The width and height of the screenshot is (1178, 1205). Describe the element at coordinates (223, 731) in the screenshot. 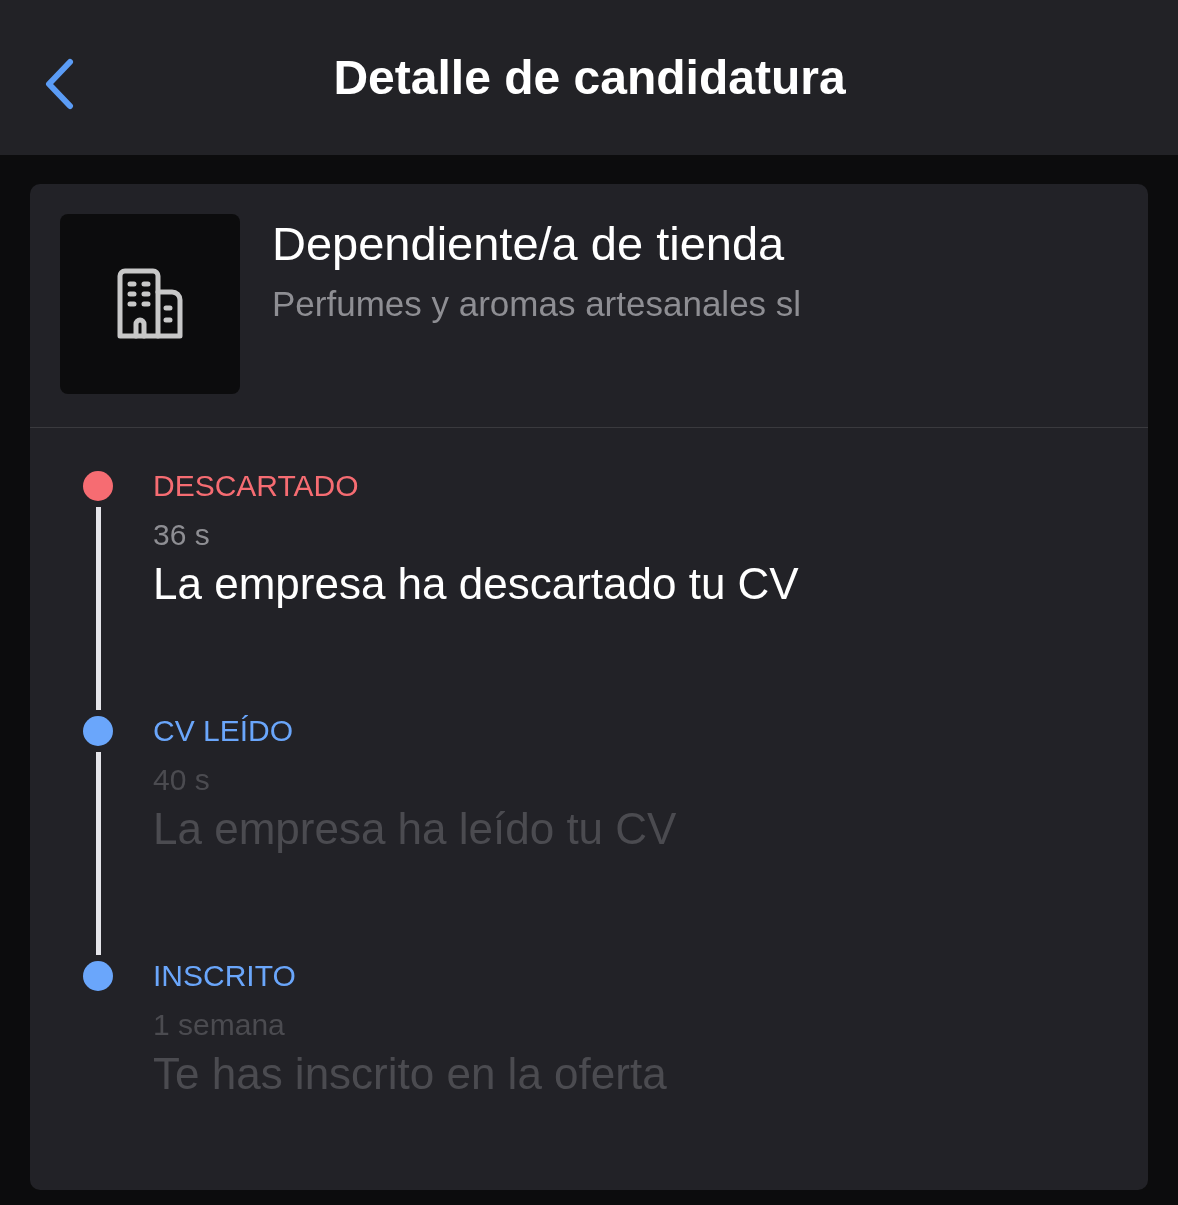

I see `status-label: CV LEÍDO` at that location.